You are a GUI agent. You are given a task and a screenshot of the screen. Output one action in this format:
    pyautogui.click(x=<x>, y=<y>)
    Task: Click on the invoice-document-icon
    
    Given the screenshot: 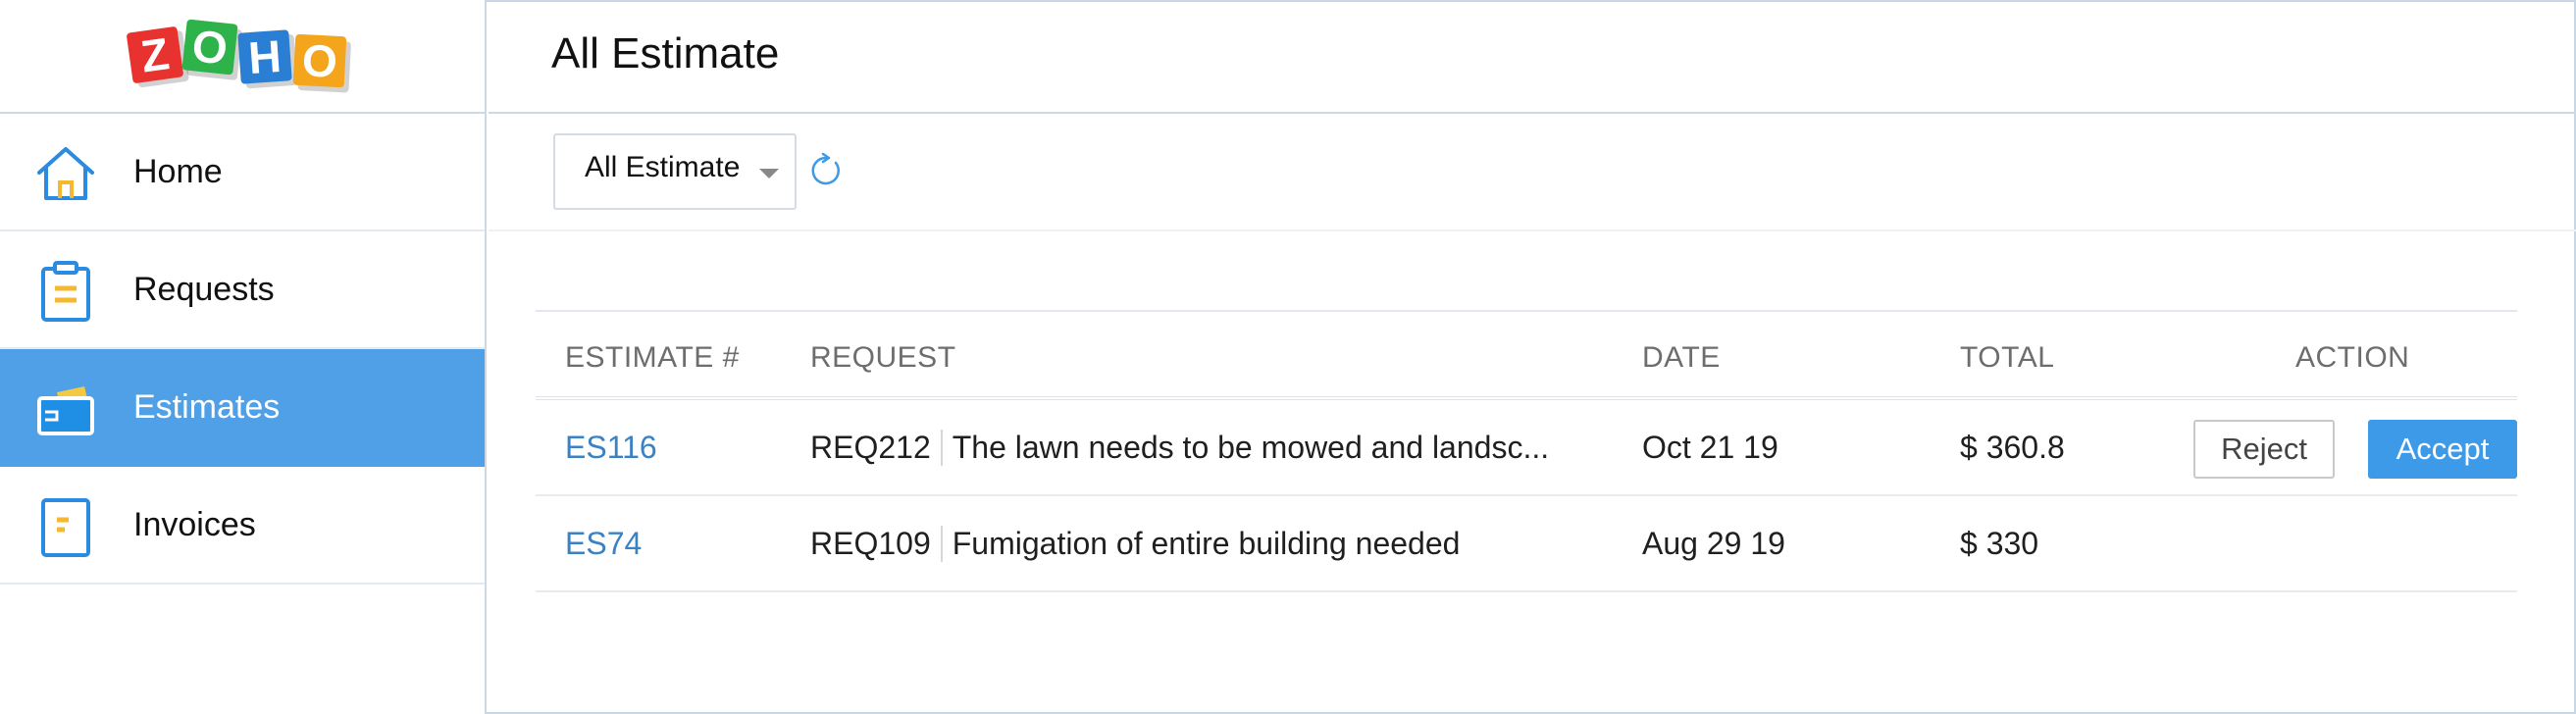 What is the action you would take?
    pyautogui.click(x=65, y=527)
    